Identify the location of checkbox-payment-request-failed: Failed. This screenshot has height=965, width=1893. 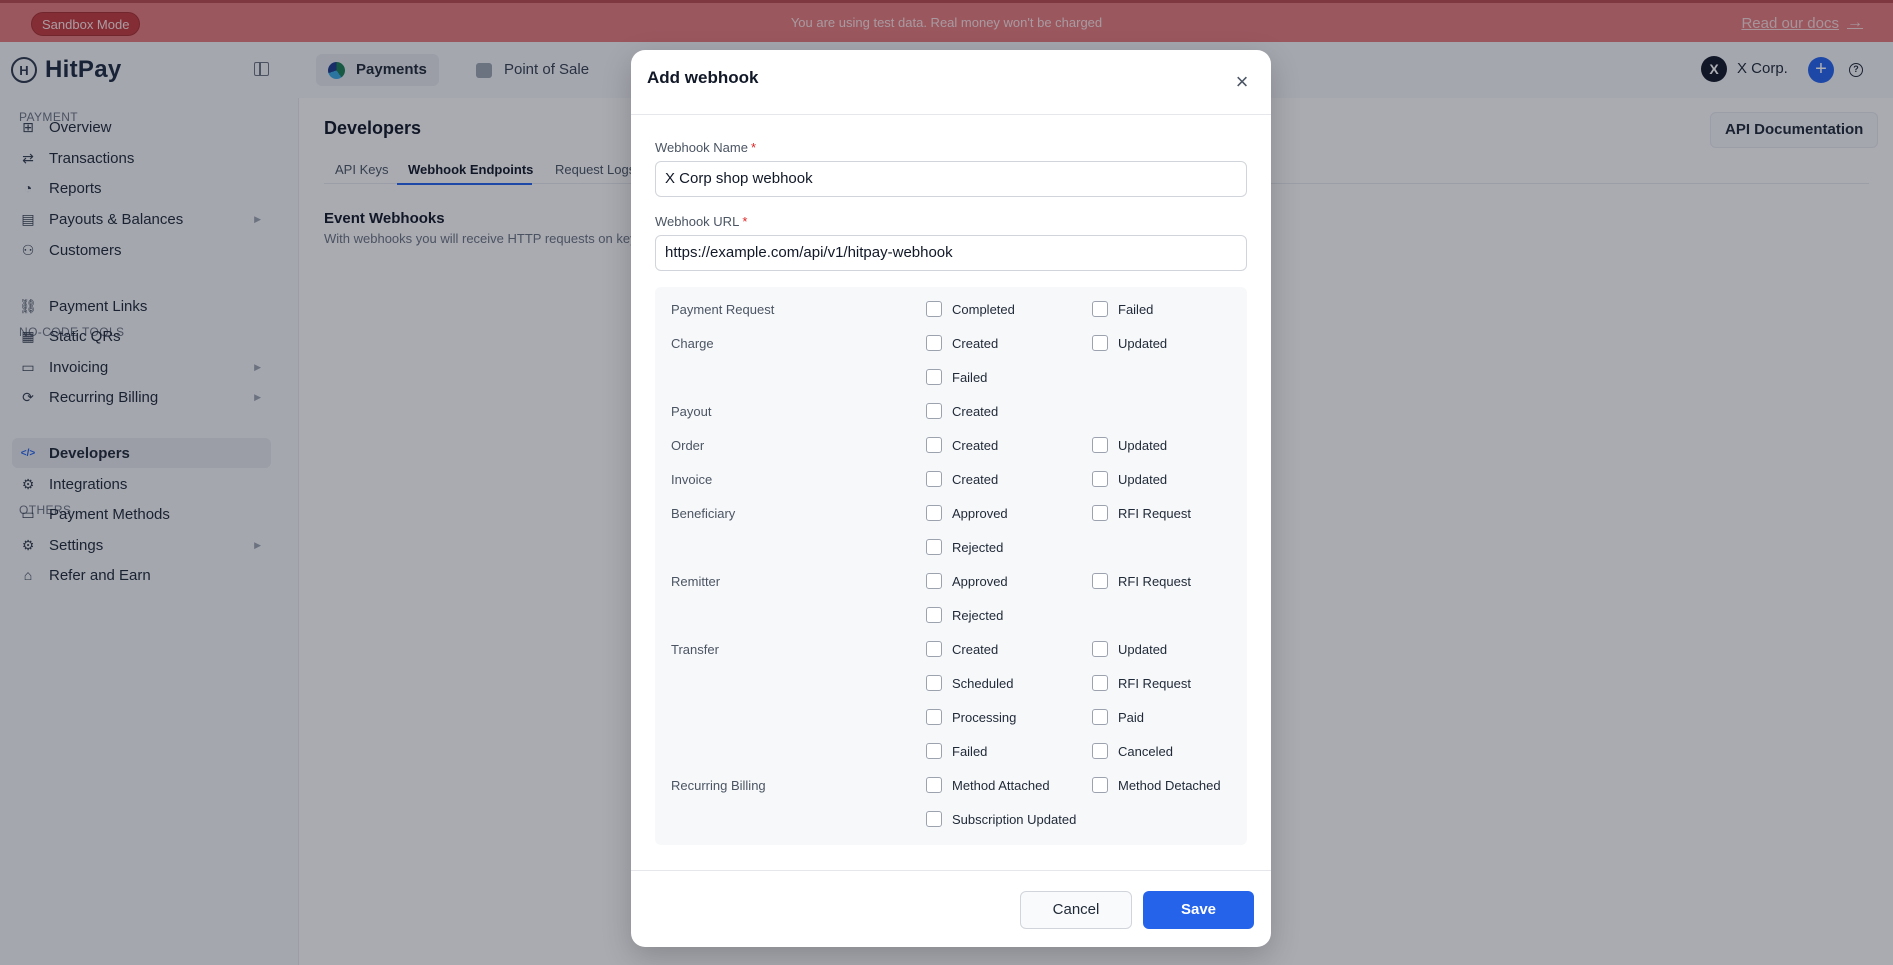
(1122, 309).